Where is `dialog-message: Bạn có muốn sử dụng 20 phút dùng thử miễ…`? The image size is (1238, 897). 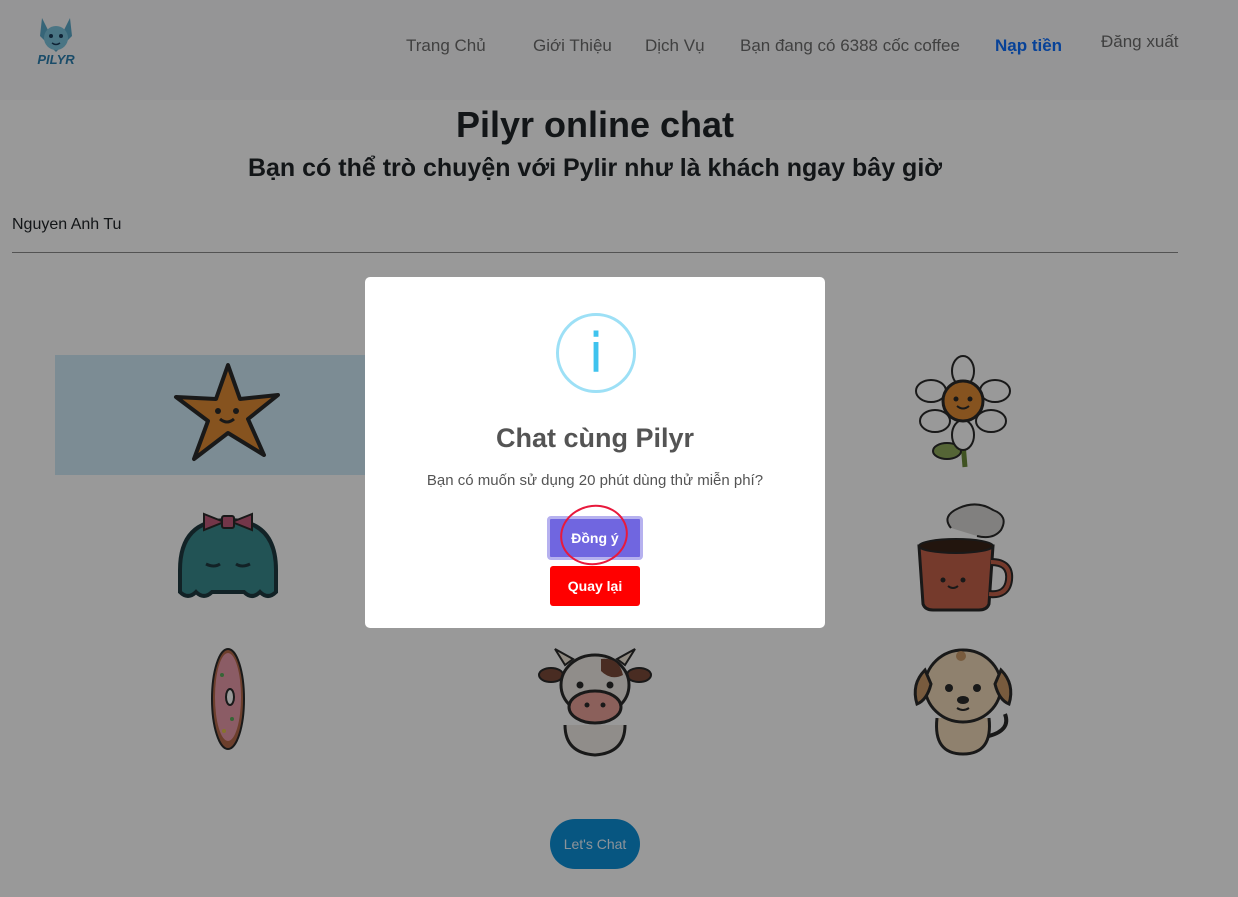 dialog-message: Bạn có muốn sử dụng 20 phút dùng thử miễ… is located at coordinates (595, 480).